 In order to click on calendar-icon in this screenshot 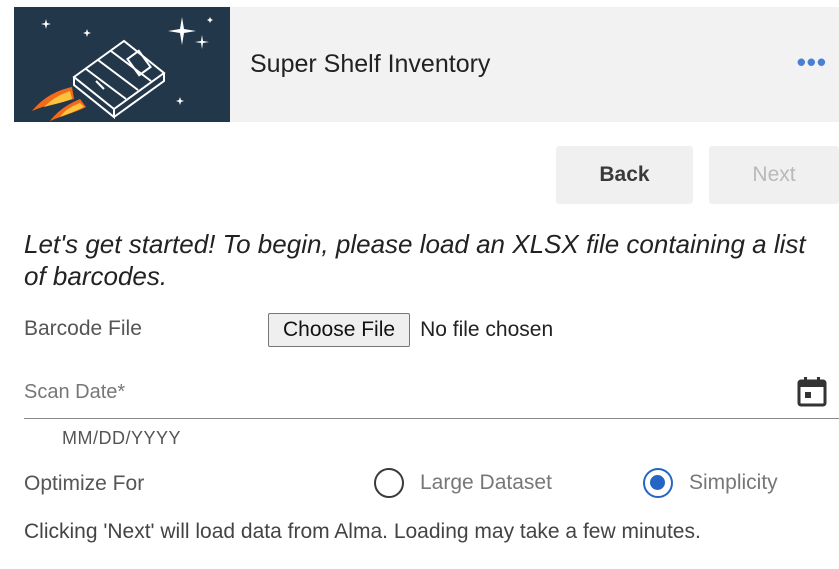, I will do `click(812, 392)`.